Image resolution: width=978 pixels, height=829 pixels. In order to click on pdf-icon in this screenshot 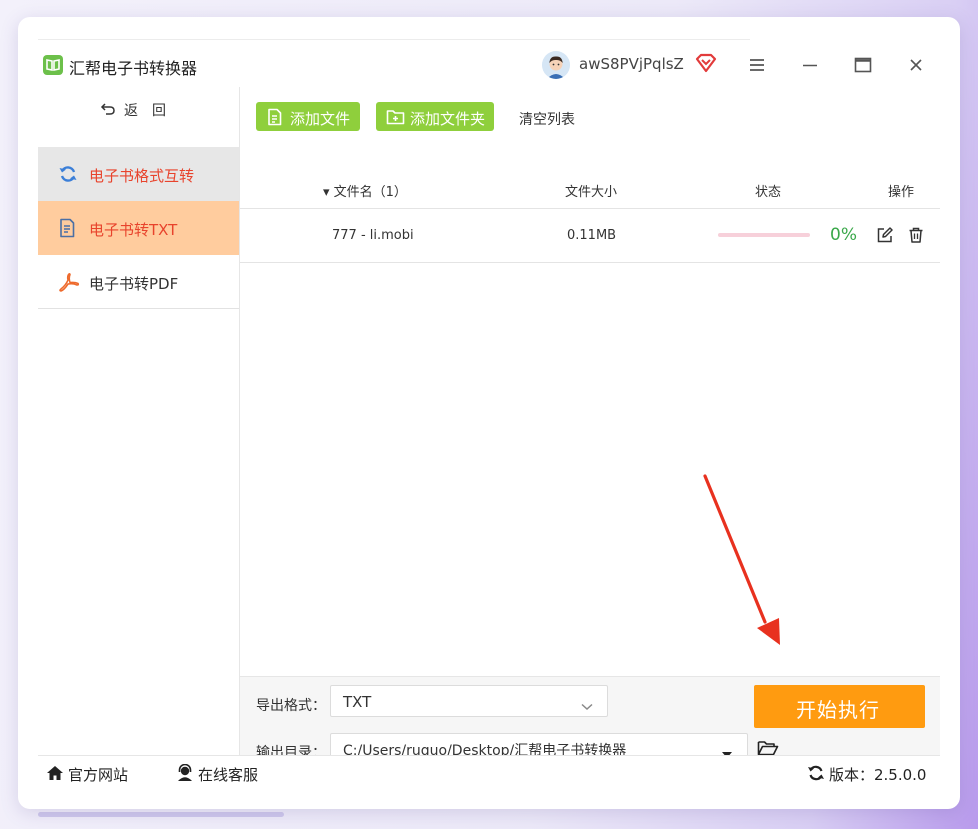, I will do `click(69, 284)`.